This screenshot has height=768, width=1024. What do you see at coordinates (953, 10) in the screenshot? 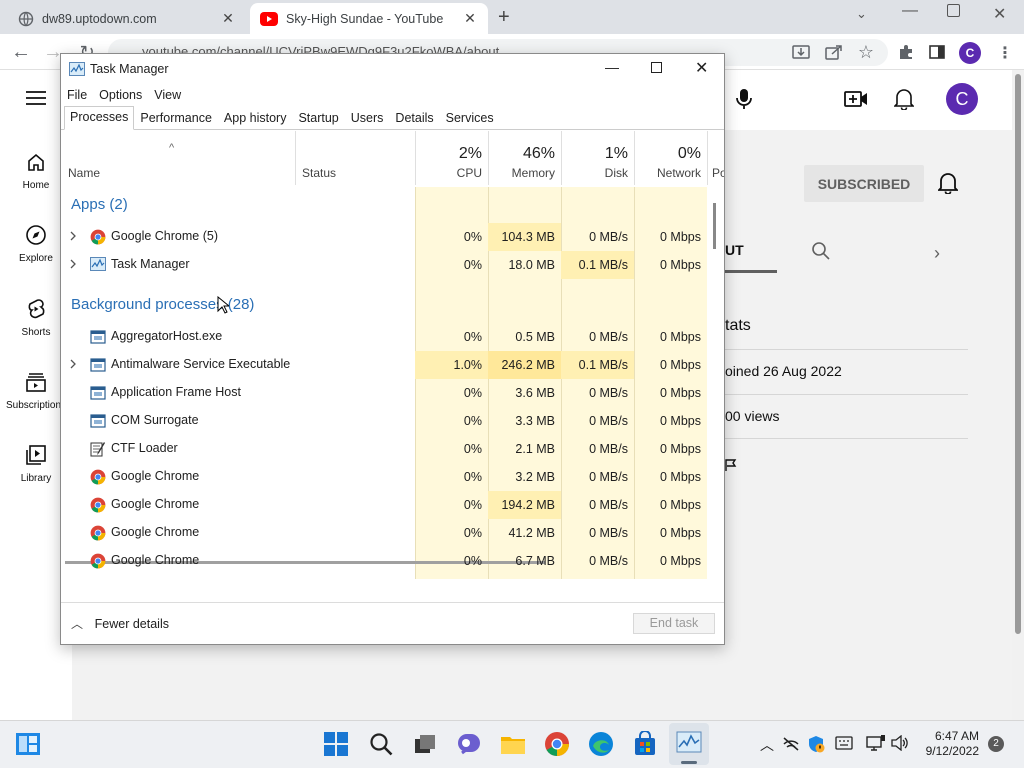
I see `restore-button` at bounding box center [953, 10].